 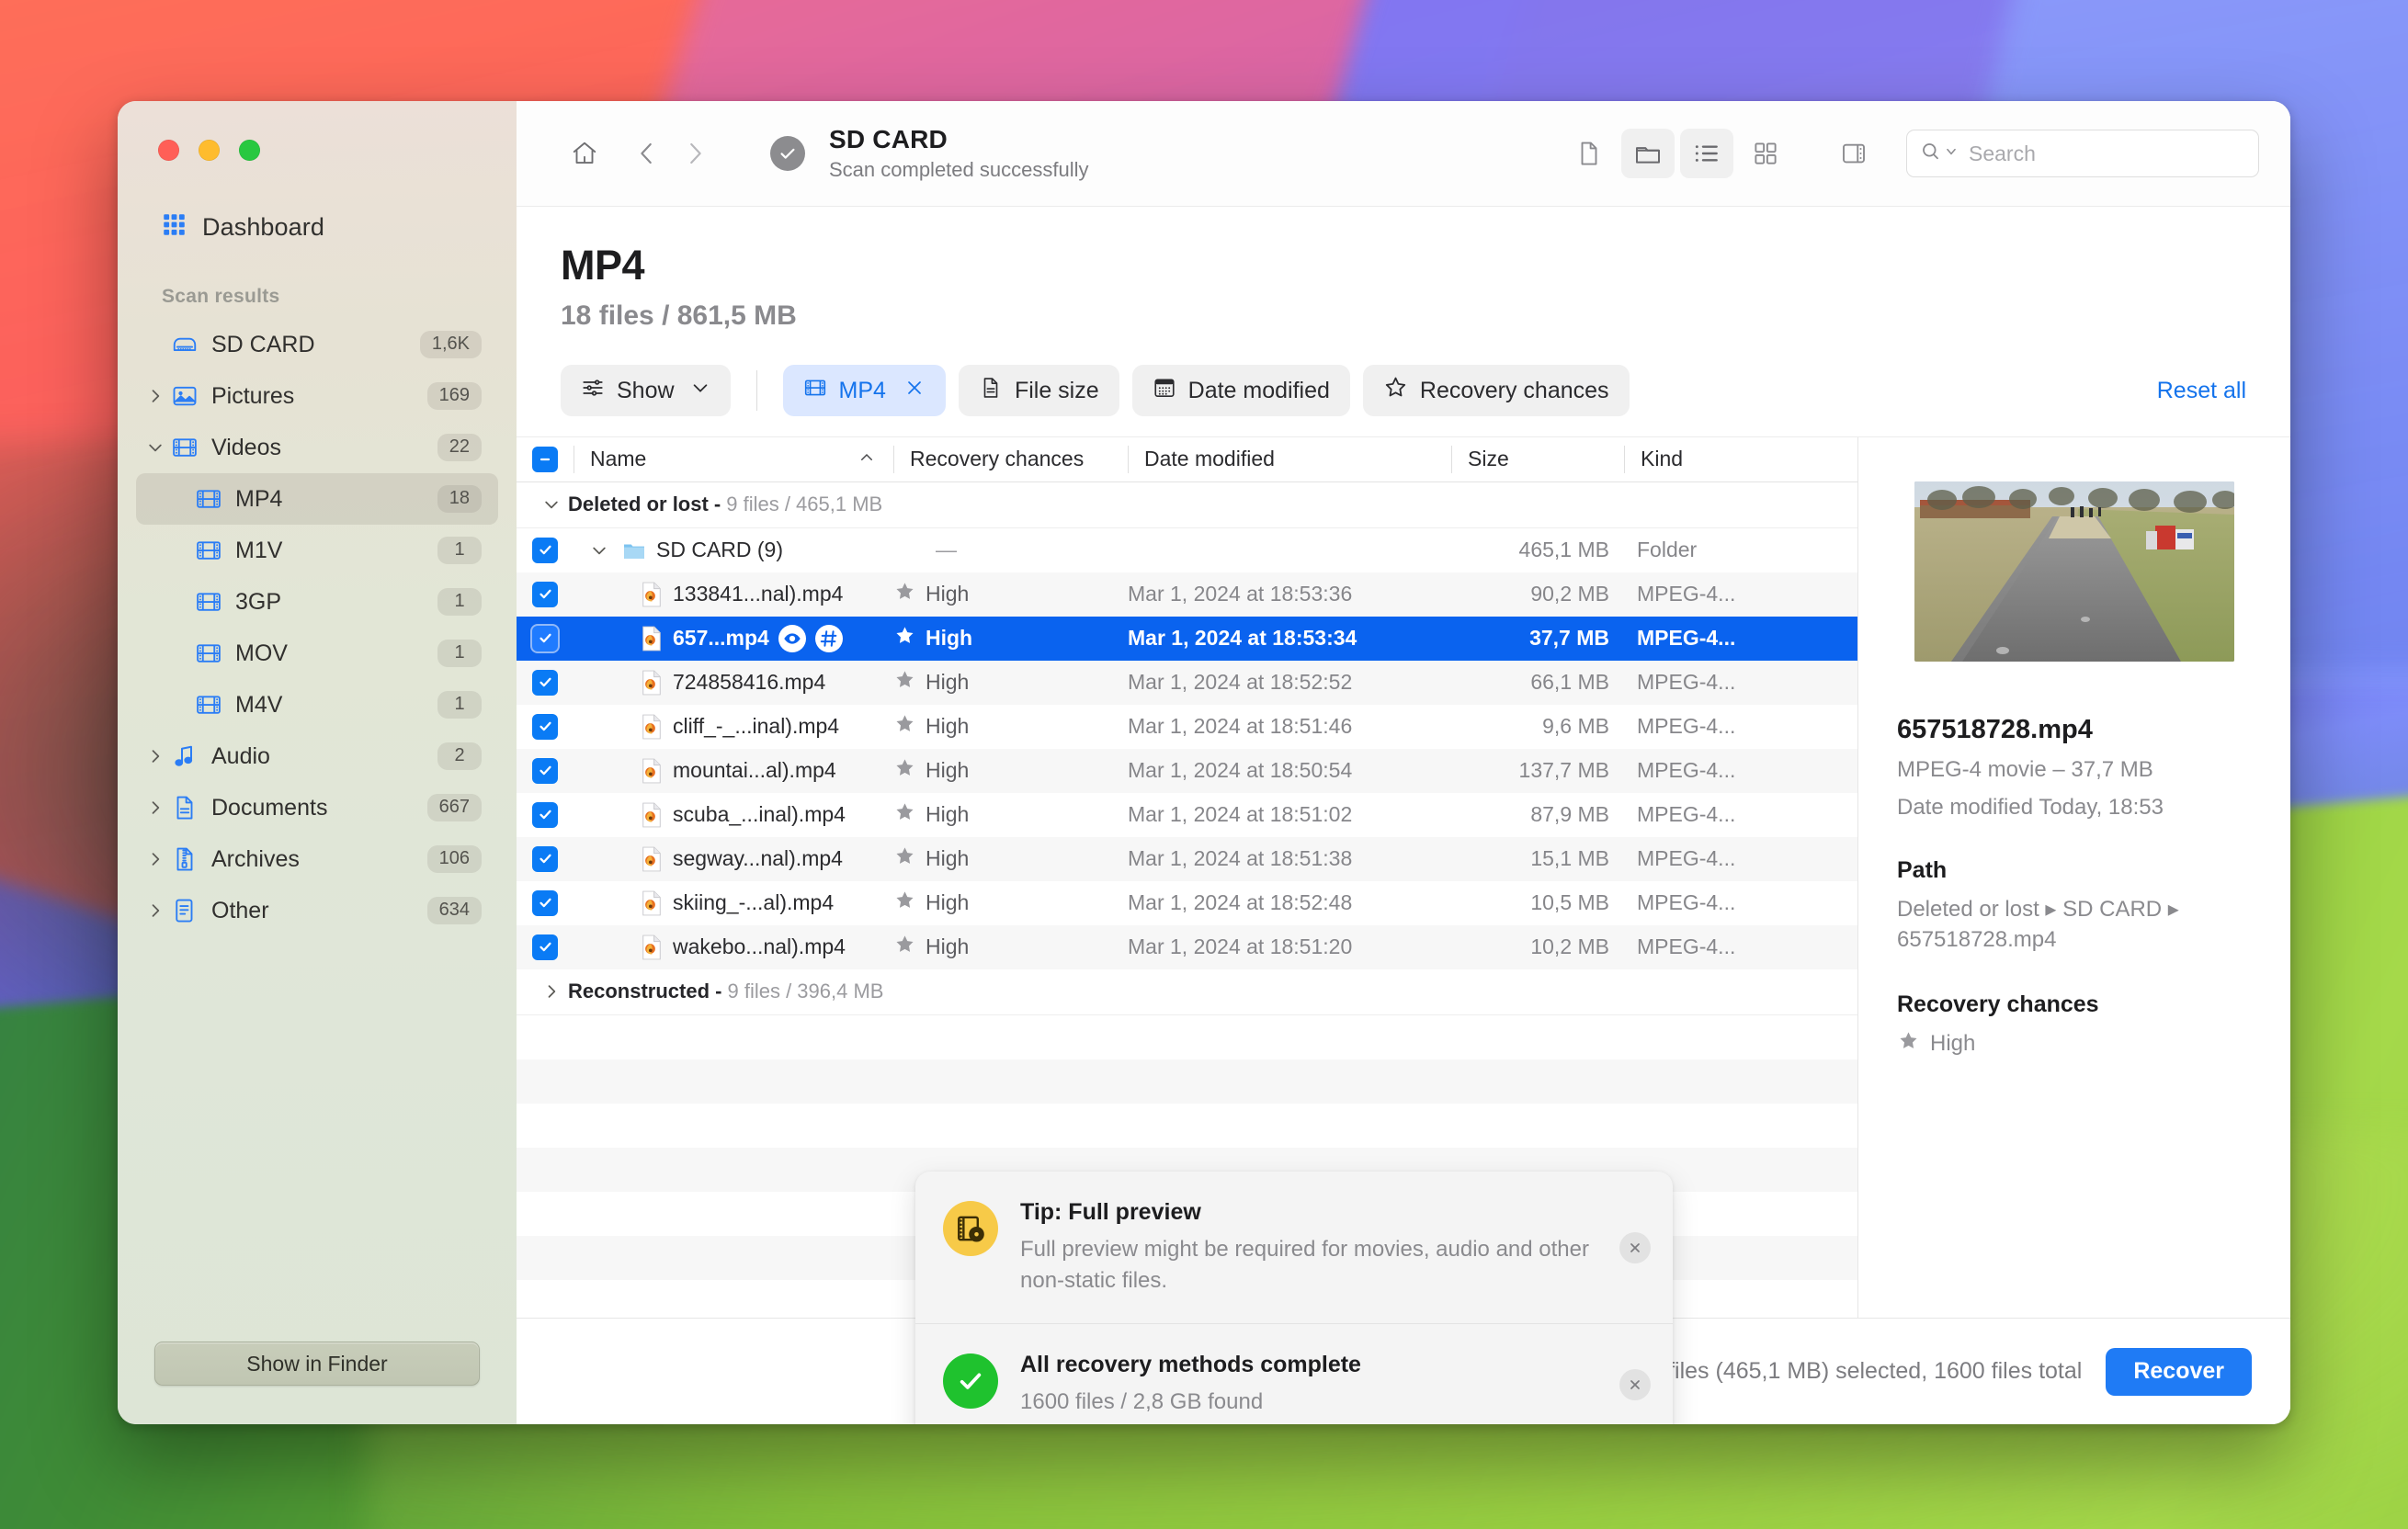 What do you see at coordinates (695, 153) in the screenshot?
I see `forward-button` at bounding box center [695, 153].